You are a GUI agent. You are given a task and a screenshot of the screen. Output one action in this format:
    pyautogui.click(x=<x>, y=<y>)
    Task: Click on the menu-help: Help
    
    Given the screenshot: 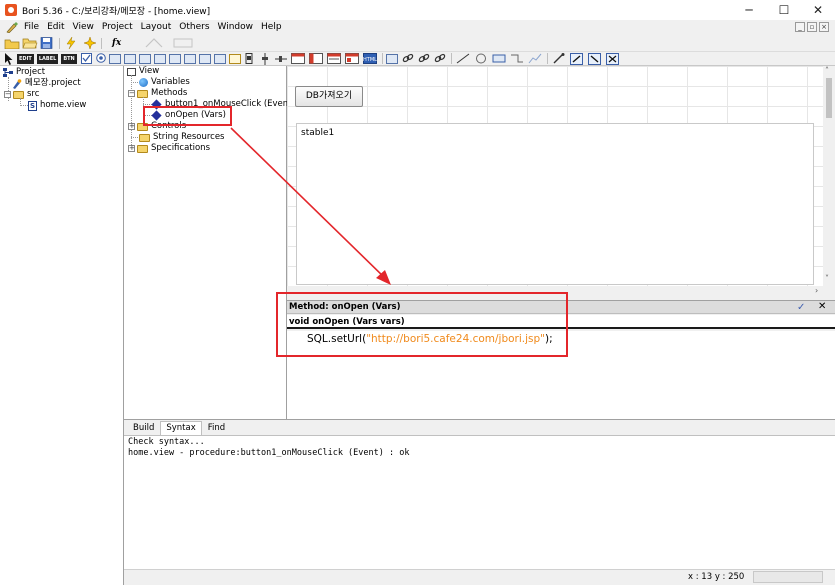 What is the action you would take?
    pyautogui.click(x=271, y=27)
    